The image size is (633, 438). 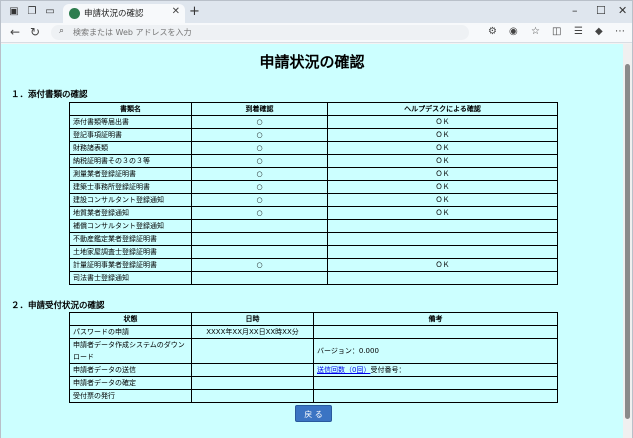 What do you see at coordinates (535, 31) in the screenshot?
I see `favorite-icon: ☆` at bounding box center [535, 31].